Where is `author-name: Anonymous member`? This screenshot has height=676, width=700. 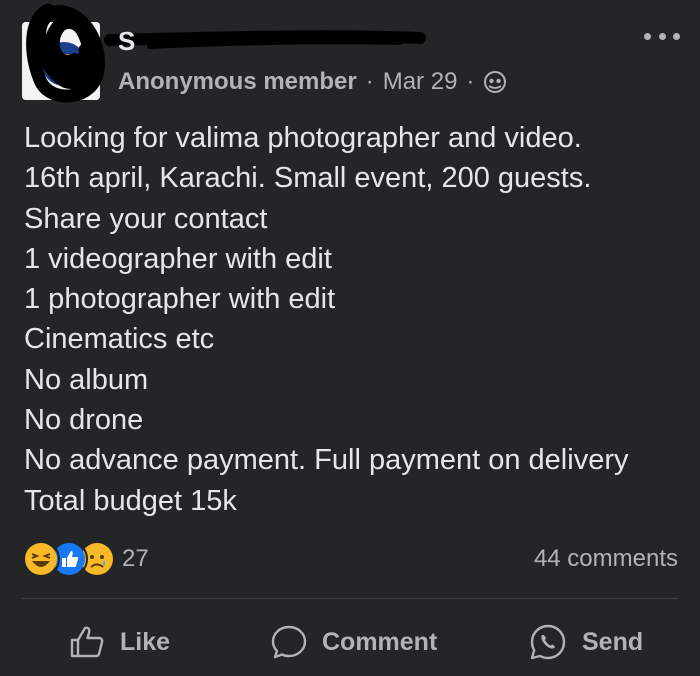
author-name: Anonymous member is located at coordinates (237, 82).